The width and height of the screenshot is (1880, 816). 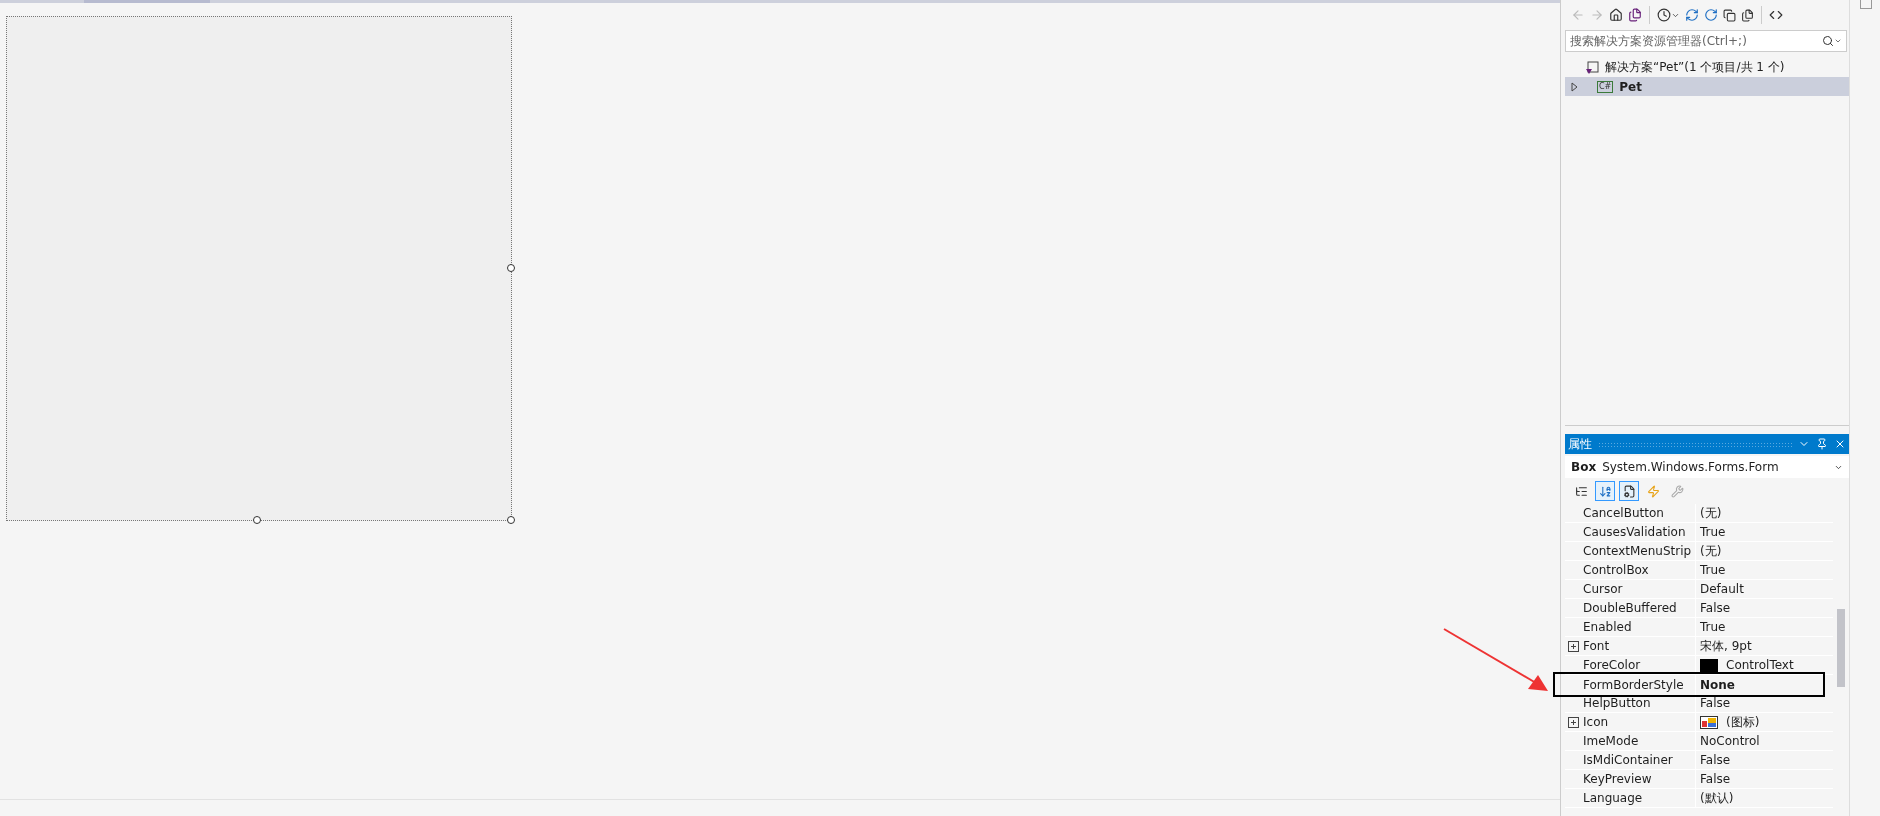 What do you see at coordinates (1720, 589) in the screenshot?
I see `property-value: Default` at bounding box center [1720, 589].